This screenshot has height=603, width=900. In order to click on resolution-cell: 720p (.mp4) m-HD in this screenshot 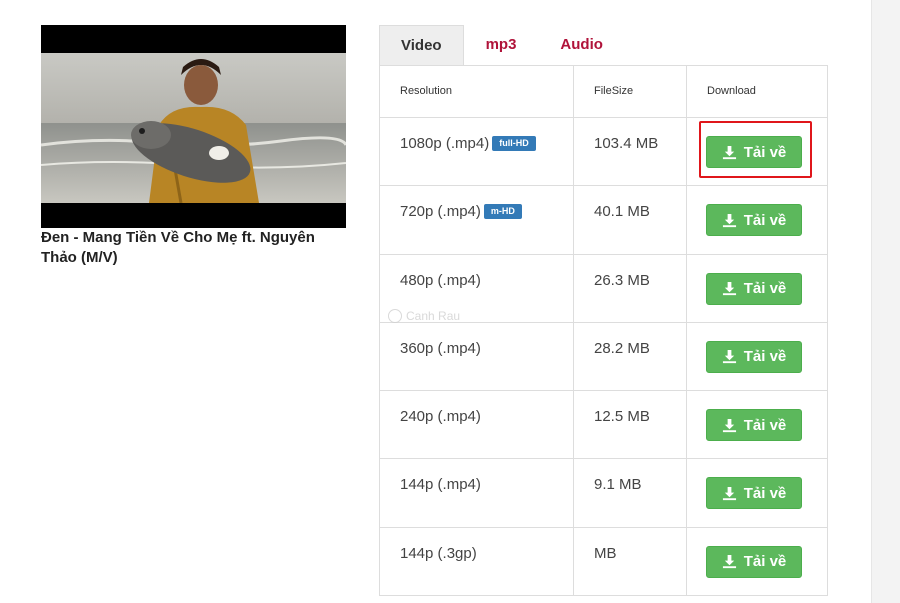, I will do `click(477, 220)`.